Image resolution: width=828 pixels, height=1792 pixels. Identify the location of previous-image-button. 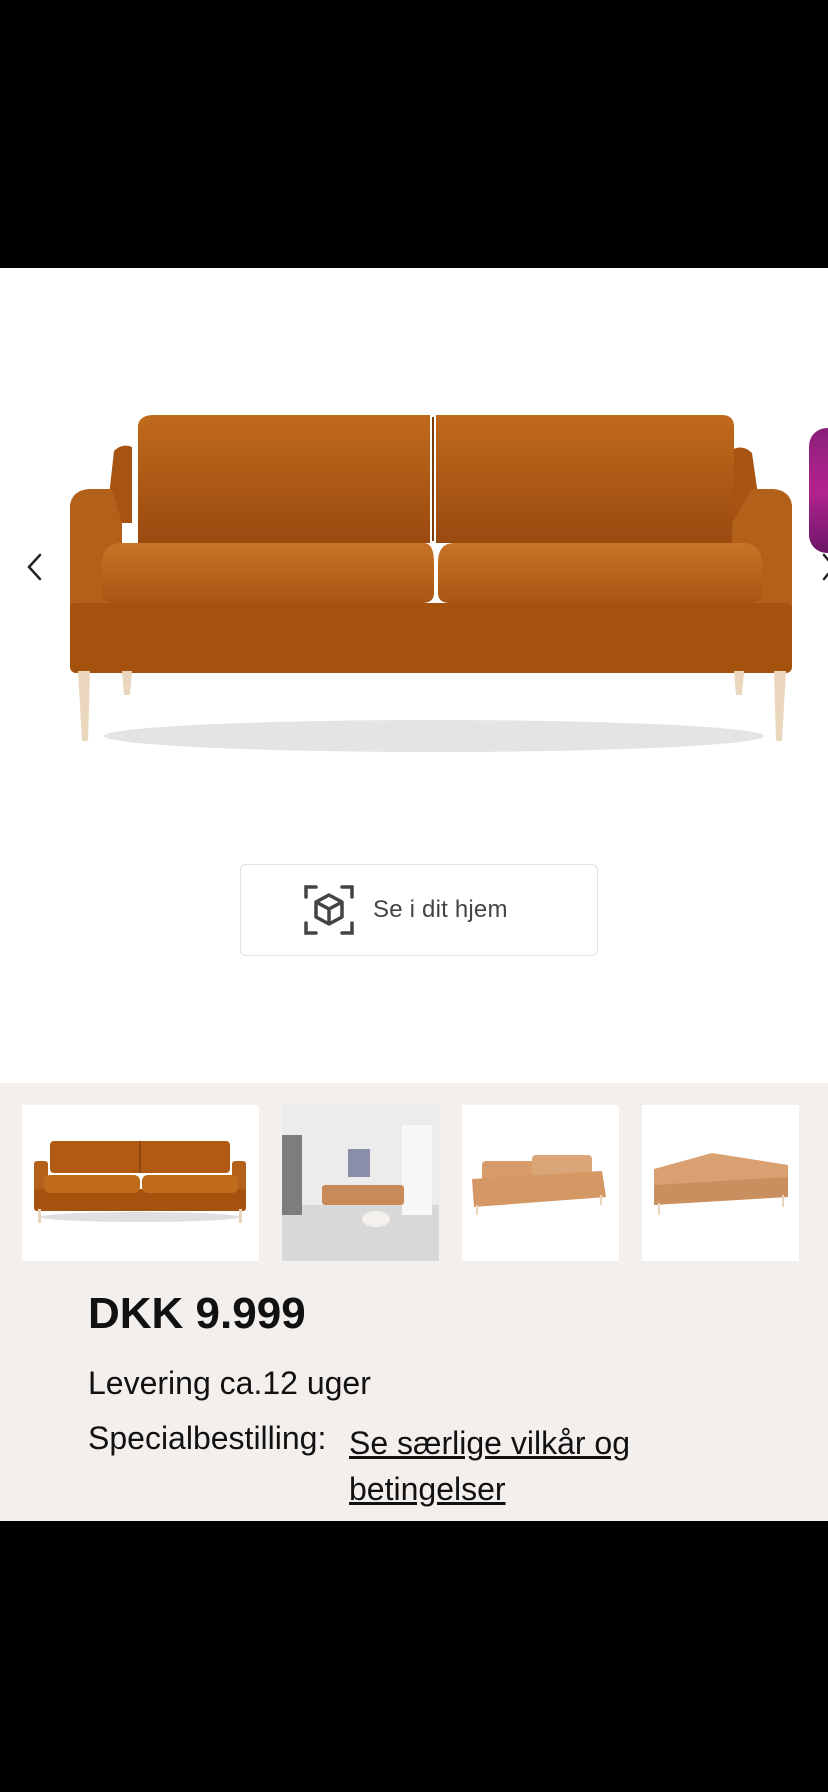
(35, 567).